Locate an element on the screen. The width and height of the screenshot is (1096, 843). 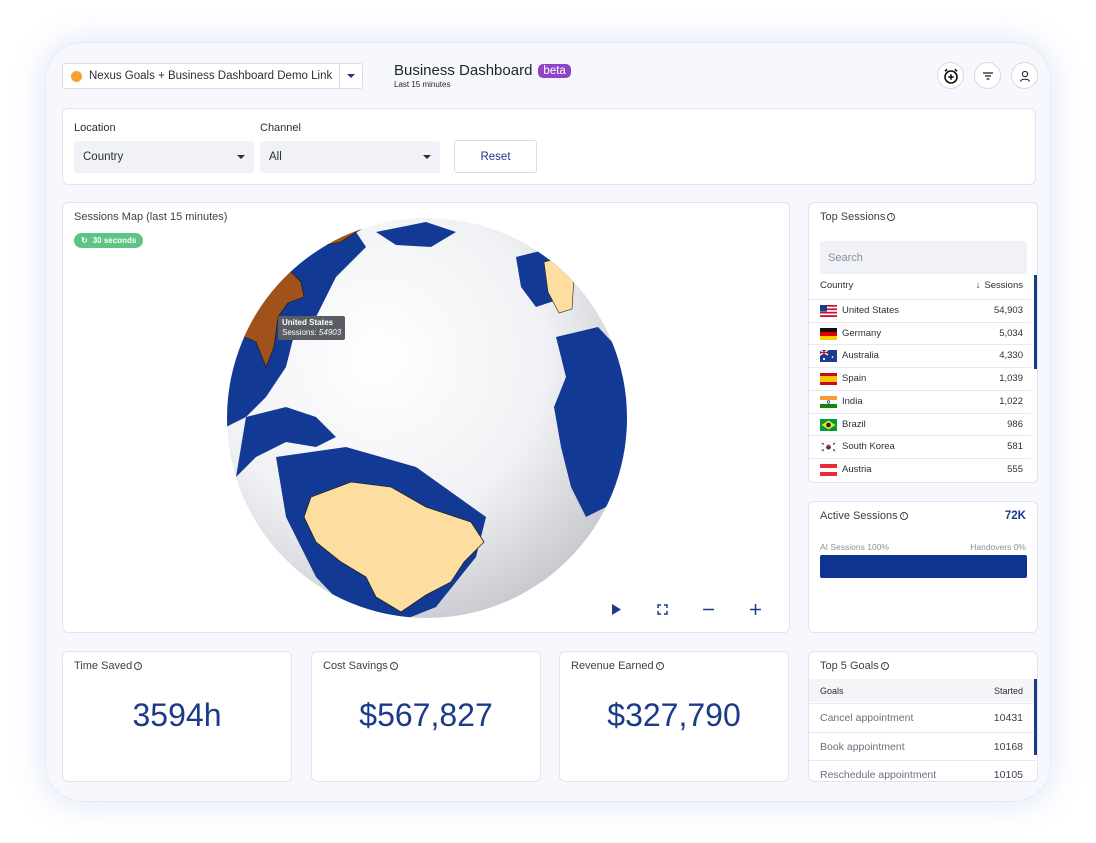
location-label: Location is located at coordinates (95, 128).